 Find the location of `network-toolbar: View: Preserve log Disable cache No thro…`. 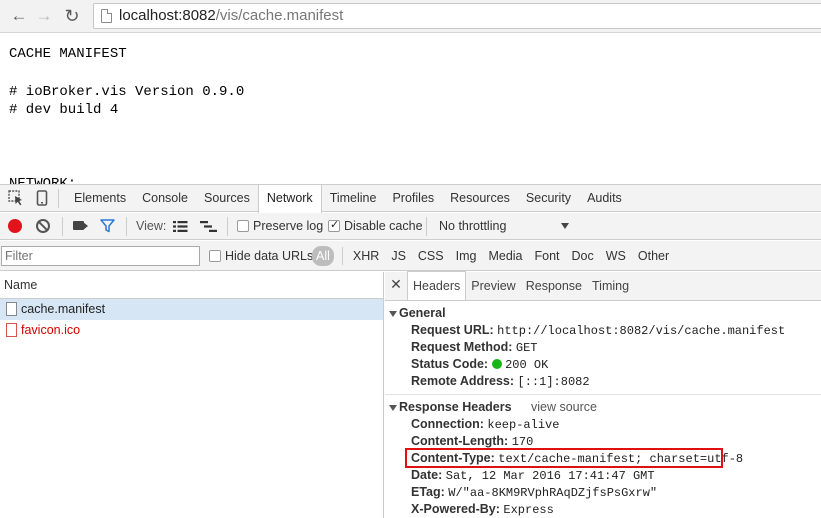

network-toolbar: View: Preserve log Disable cache No thro… is located at coordinates (410, 226).